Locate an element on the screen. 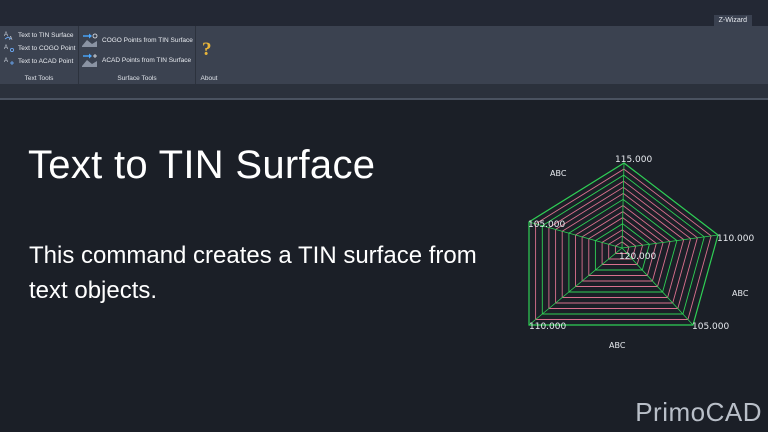 This screenshot has width=768, height=432. primocad-logo: PrimoCAD is located at coordinates (698, 412).